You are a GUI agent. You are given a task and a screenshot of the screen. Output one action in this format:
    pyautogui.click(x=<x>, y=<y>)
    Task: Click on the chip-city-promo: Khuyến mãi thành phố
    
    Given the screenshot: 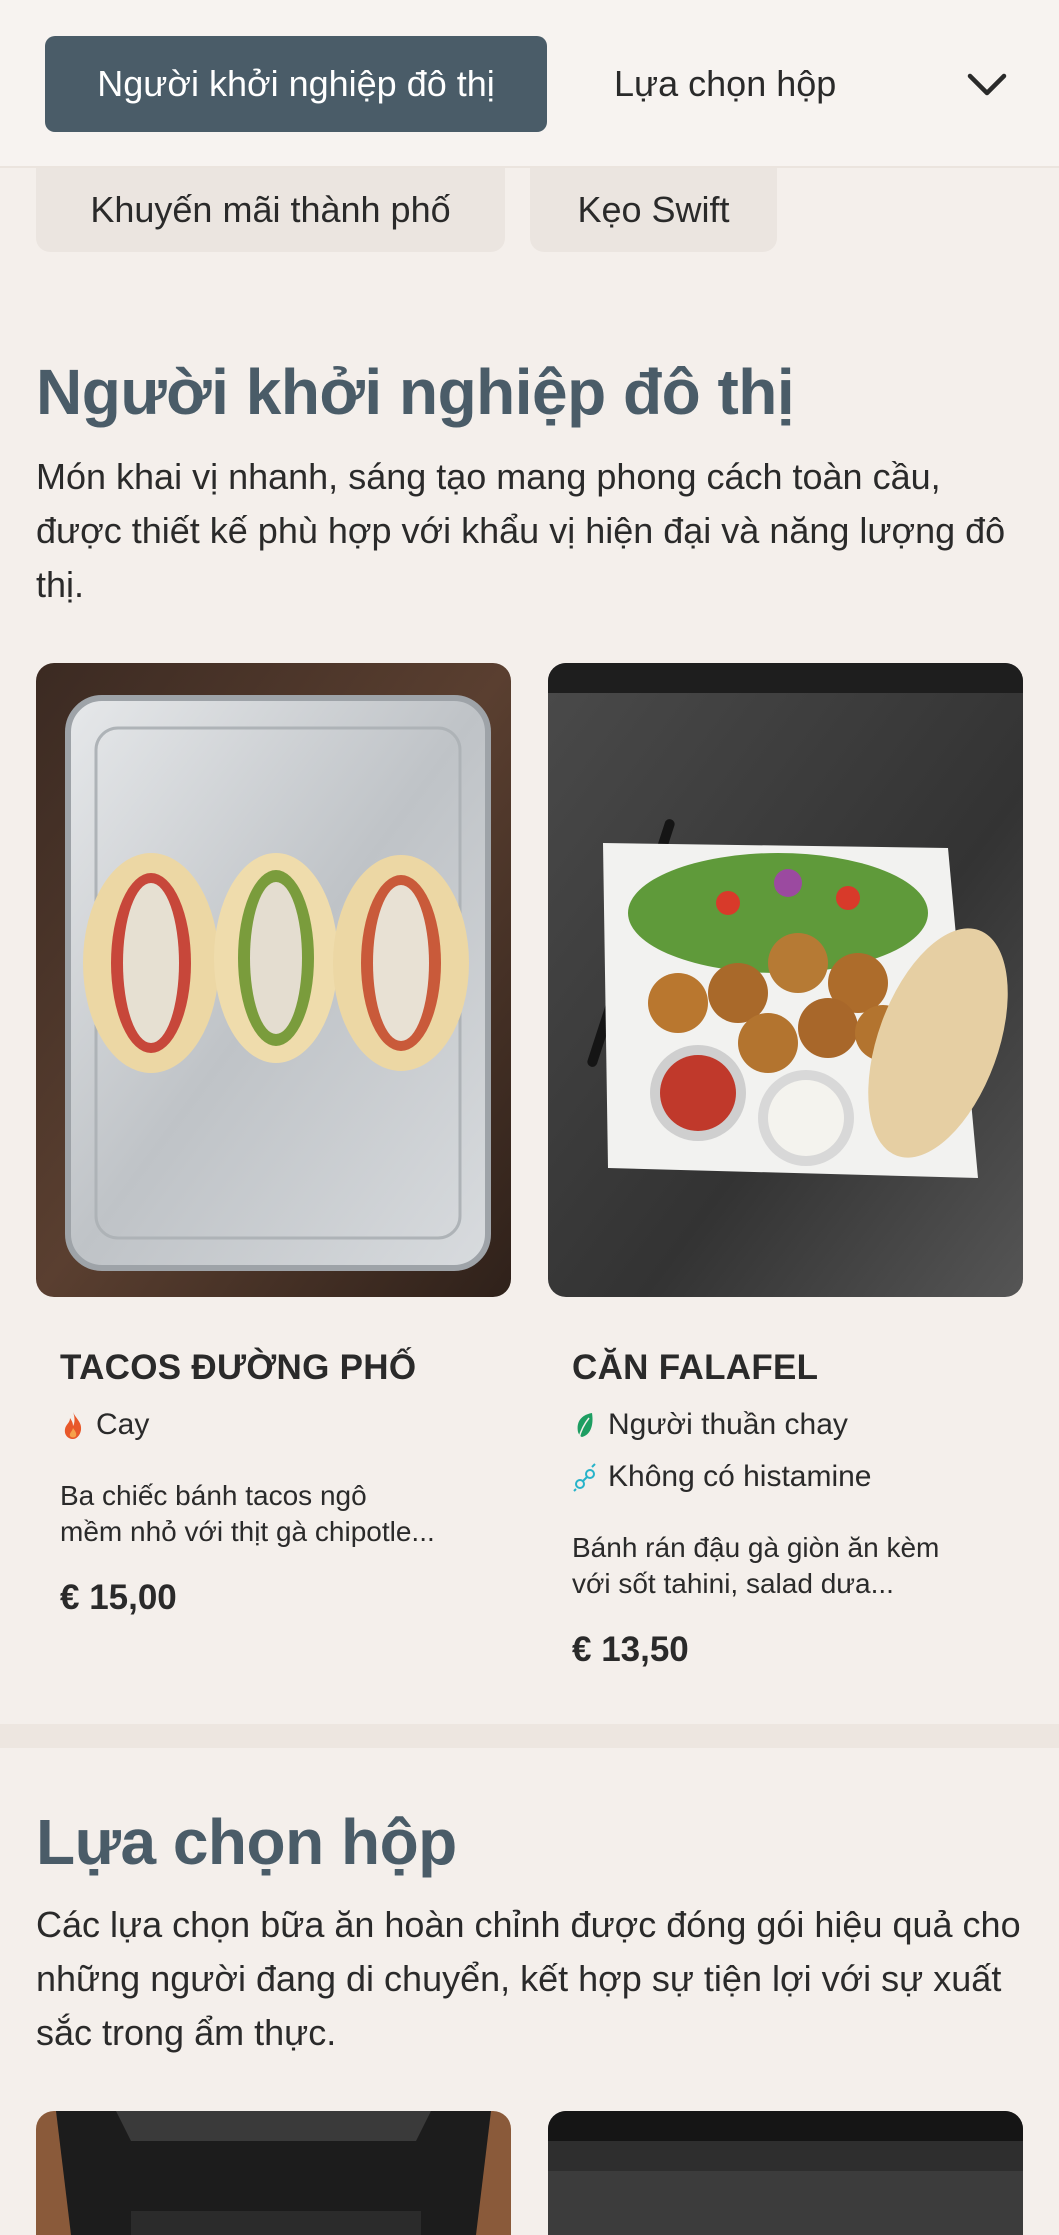 What is the action you would take?
    pyautogui.click(x=270, y=210)
    